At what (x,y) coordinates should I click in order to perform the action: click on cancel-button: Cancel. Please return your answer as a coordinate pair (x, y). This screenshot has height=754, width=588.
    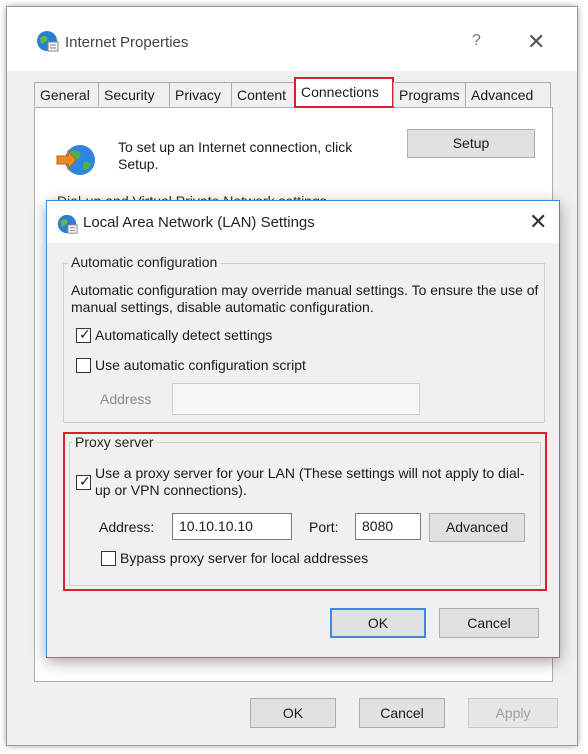
    Looking at the image, I should click on (402, 713).